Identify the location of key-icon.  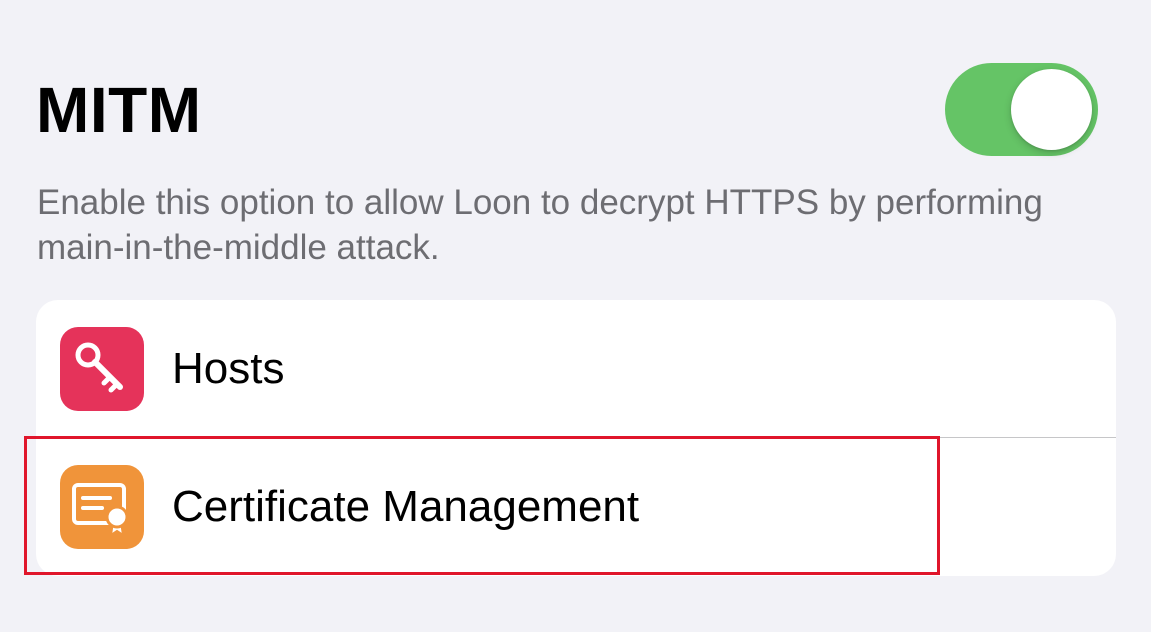
(102, 369).